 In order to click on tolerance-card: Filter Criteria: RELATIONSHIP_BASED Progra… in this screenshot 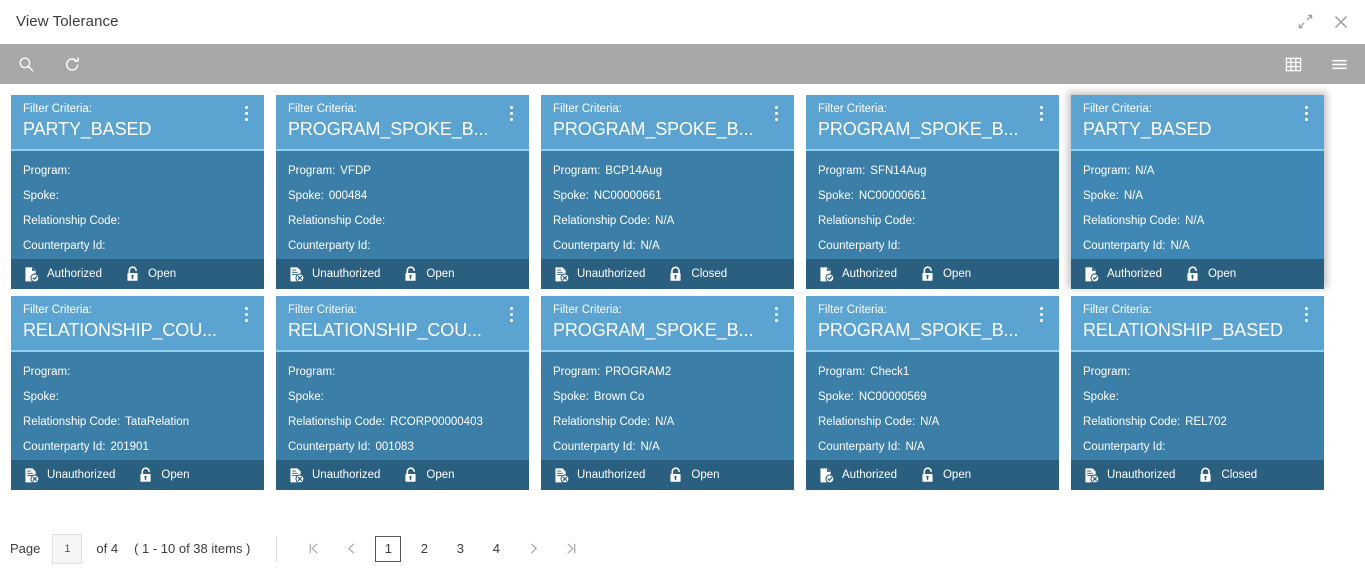, I will do `click(1197, 393)`.